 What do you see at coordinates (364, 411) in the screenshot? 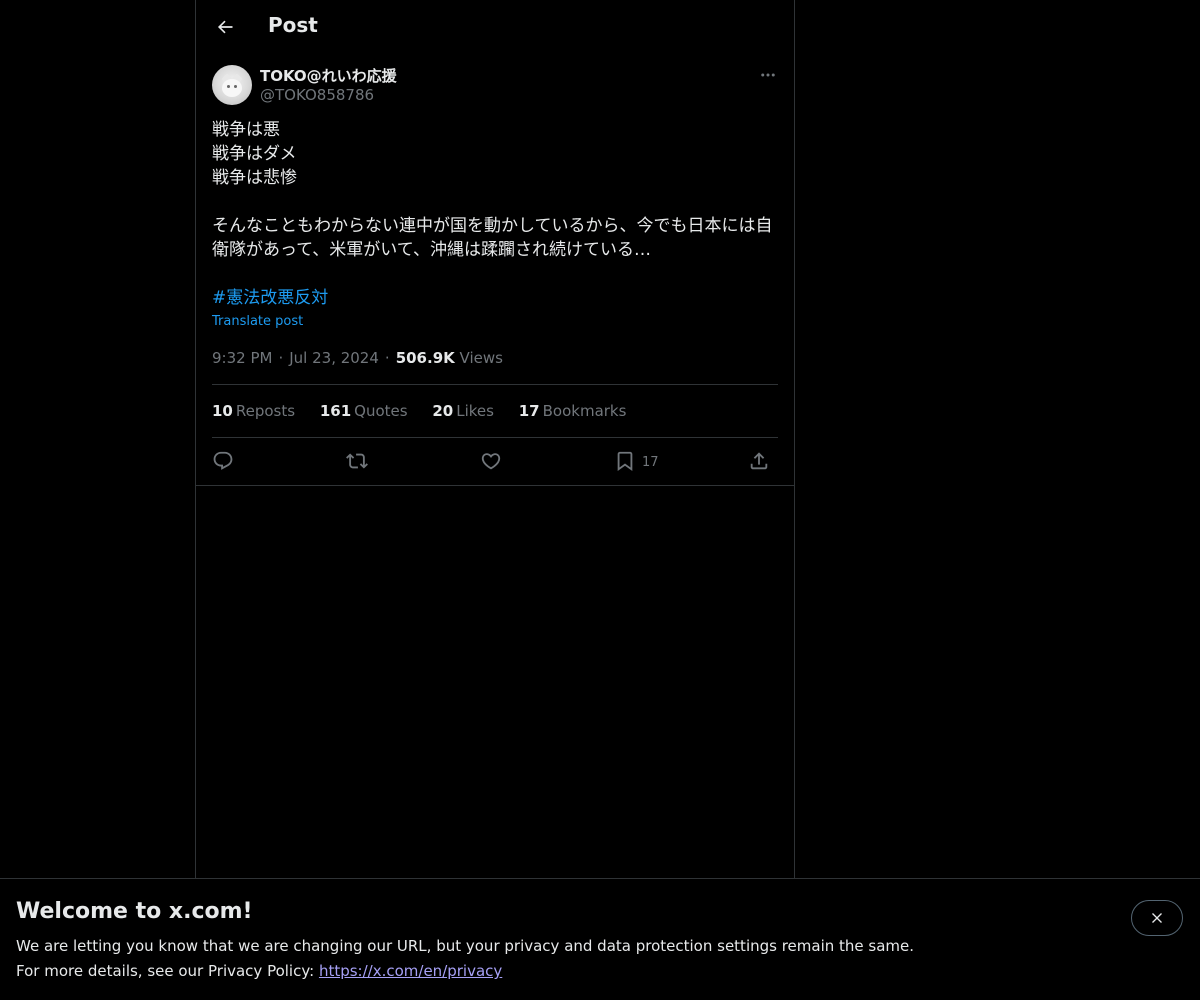
I see `quotes-stat: 161 Quotes` at bounding box center [364, 411].